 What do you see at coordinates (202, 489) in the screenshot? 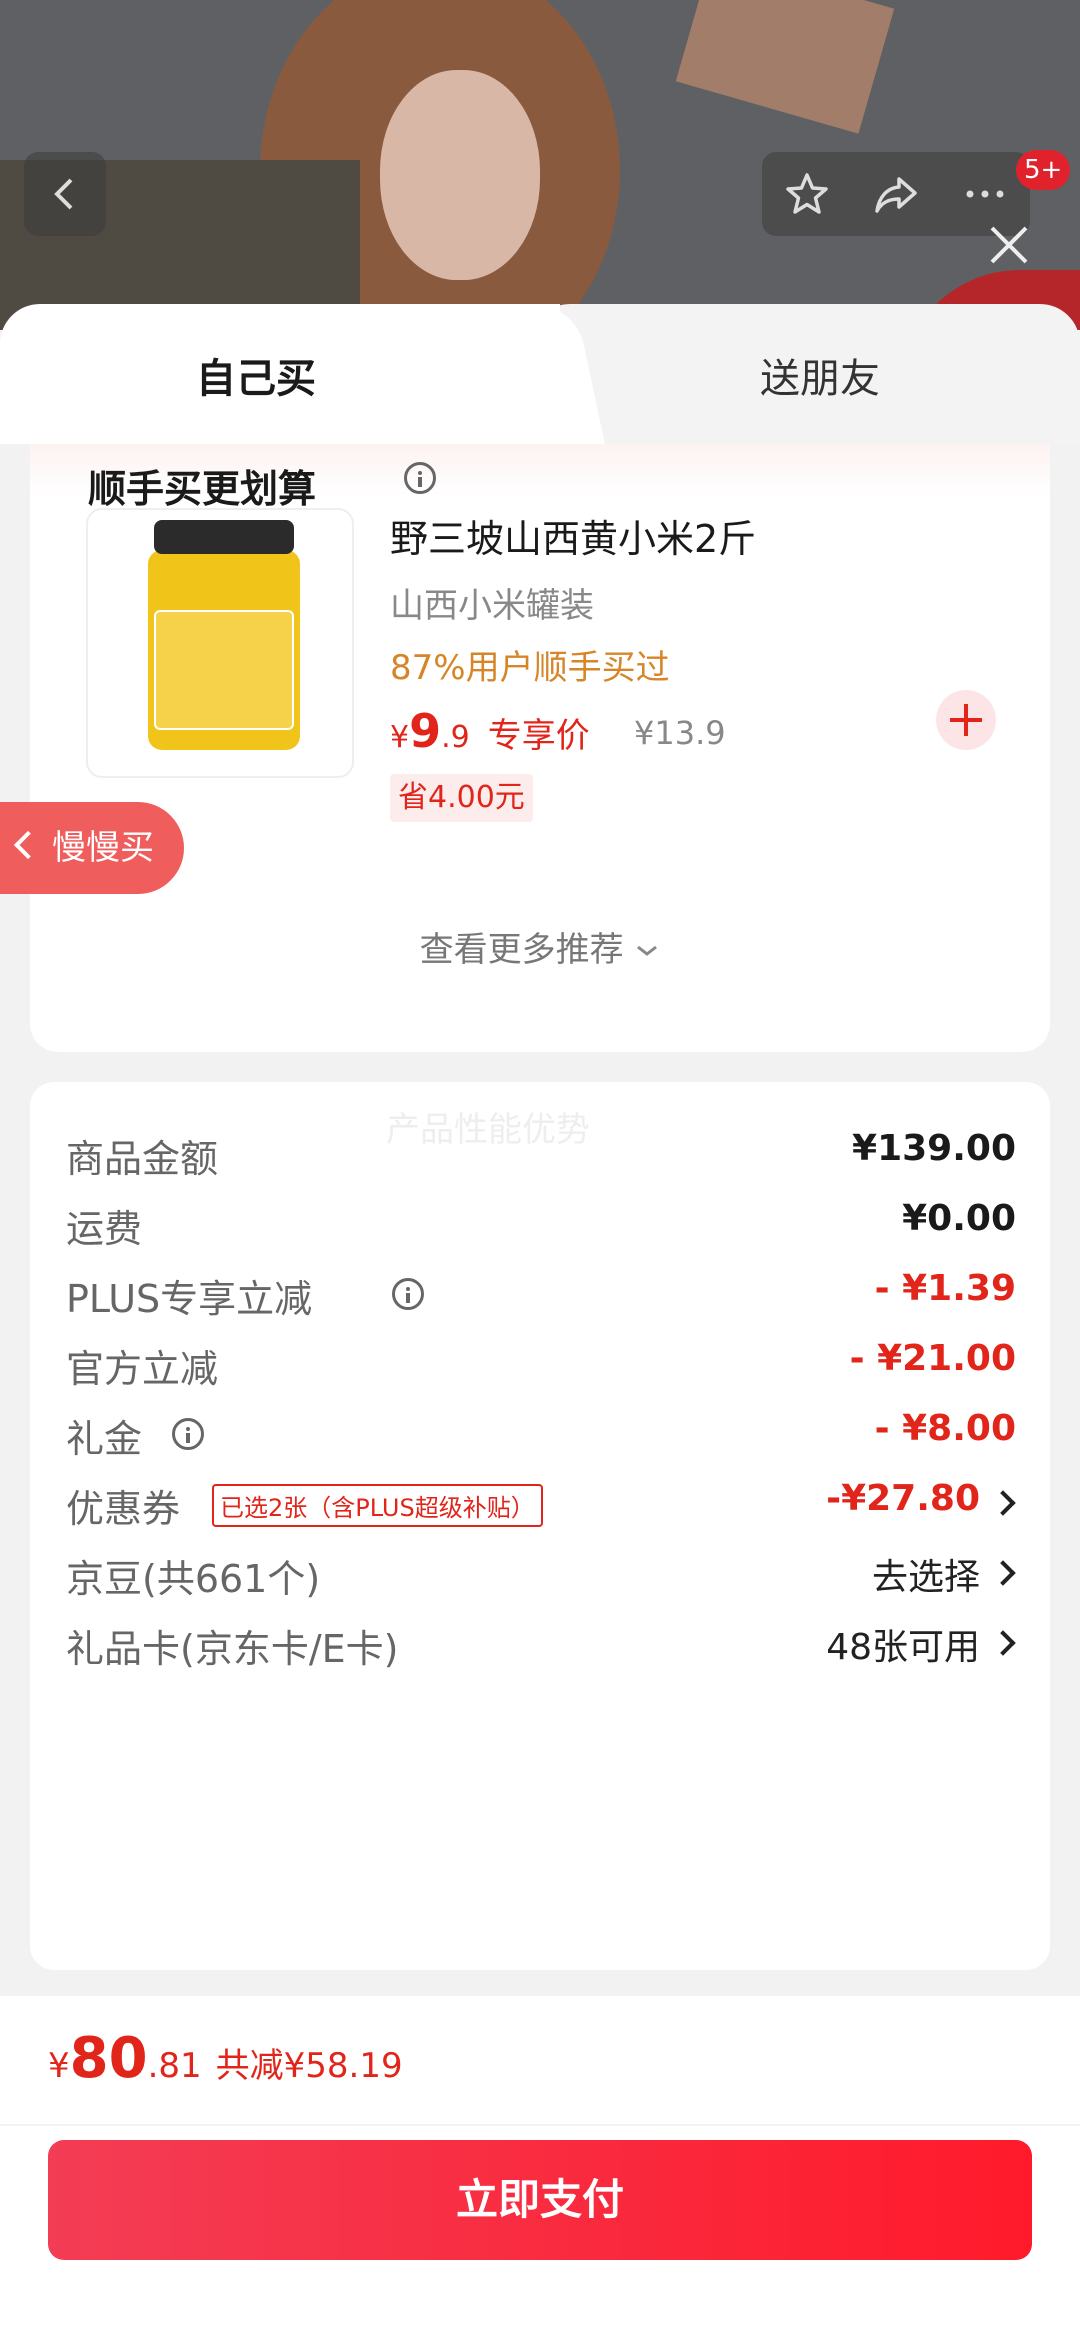
I see `recommendation-title: 顺手买更划算` at bounding box center [202, 489].